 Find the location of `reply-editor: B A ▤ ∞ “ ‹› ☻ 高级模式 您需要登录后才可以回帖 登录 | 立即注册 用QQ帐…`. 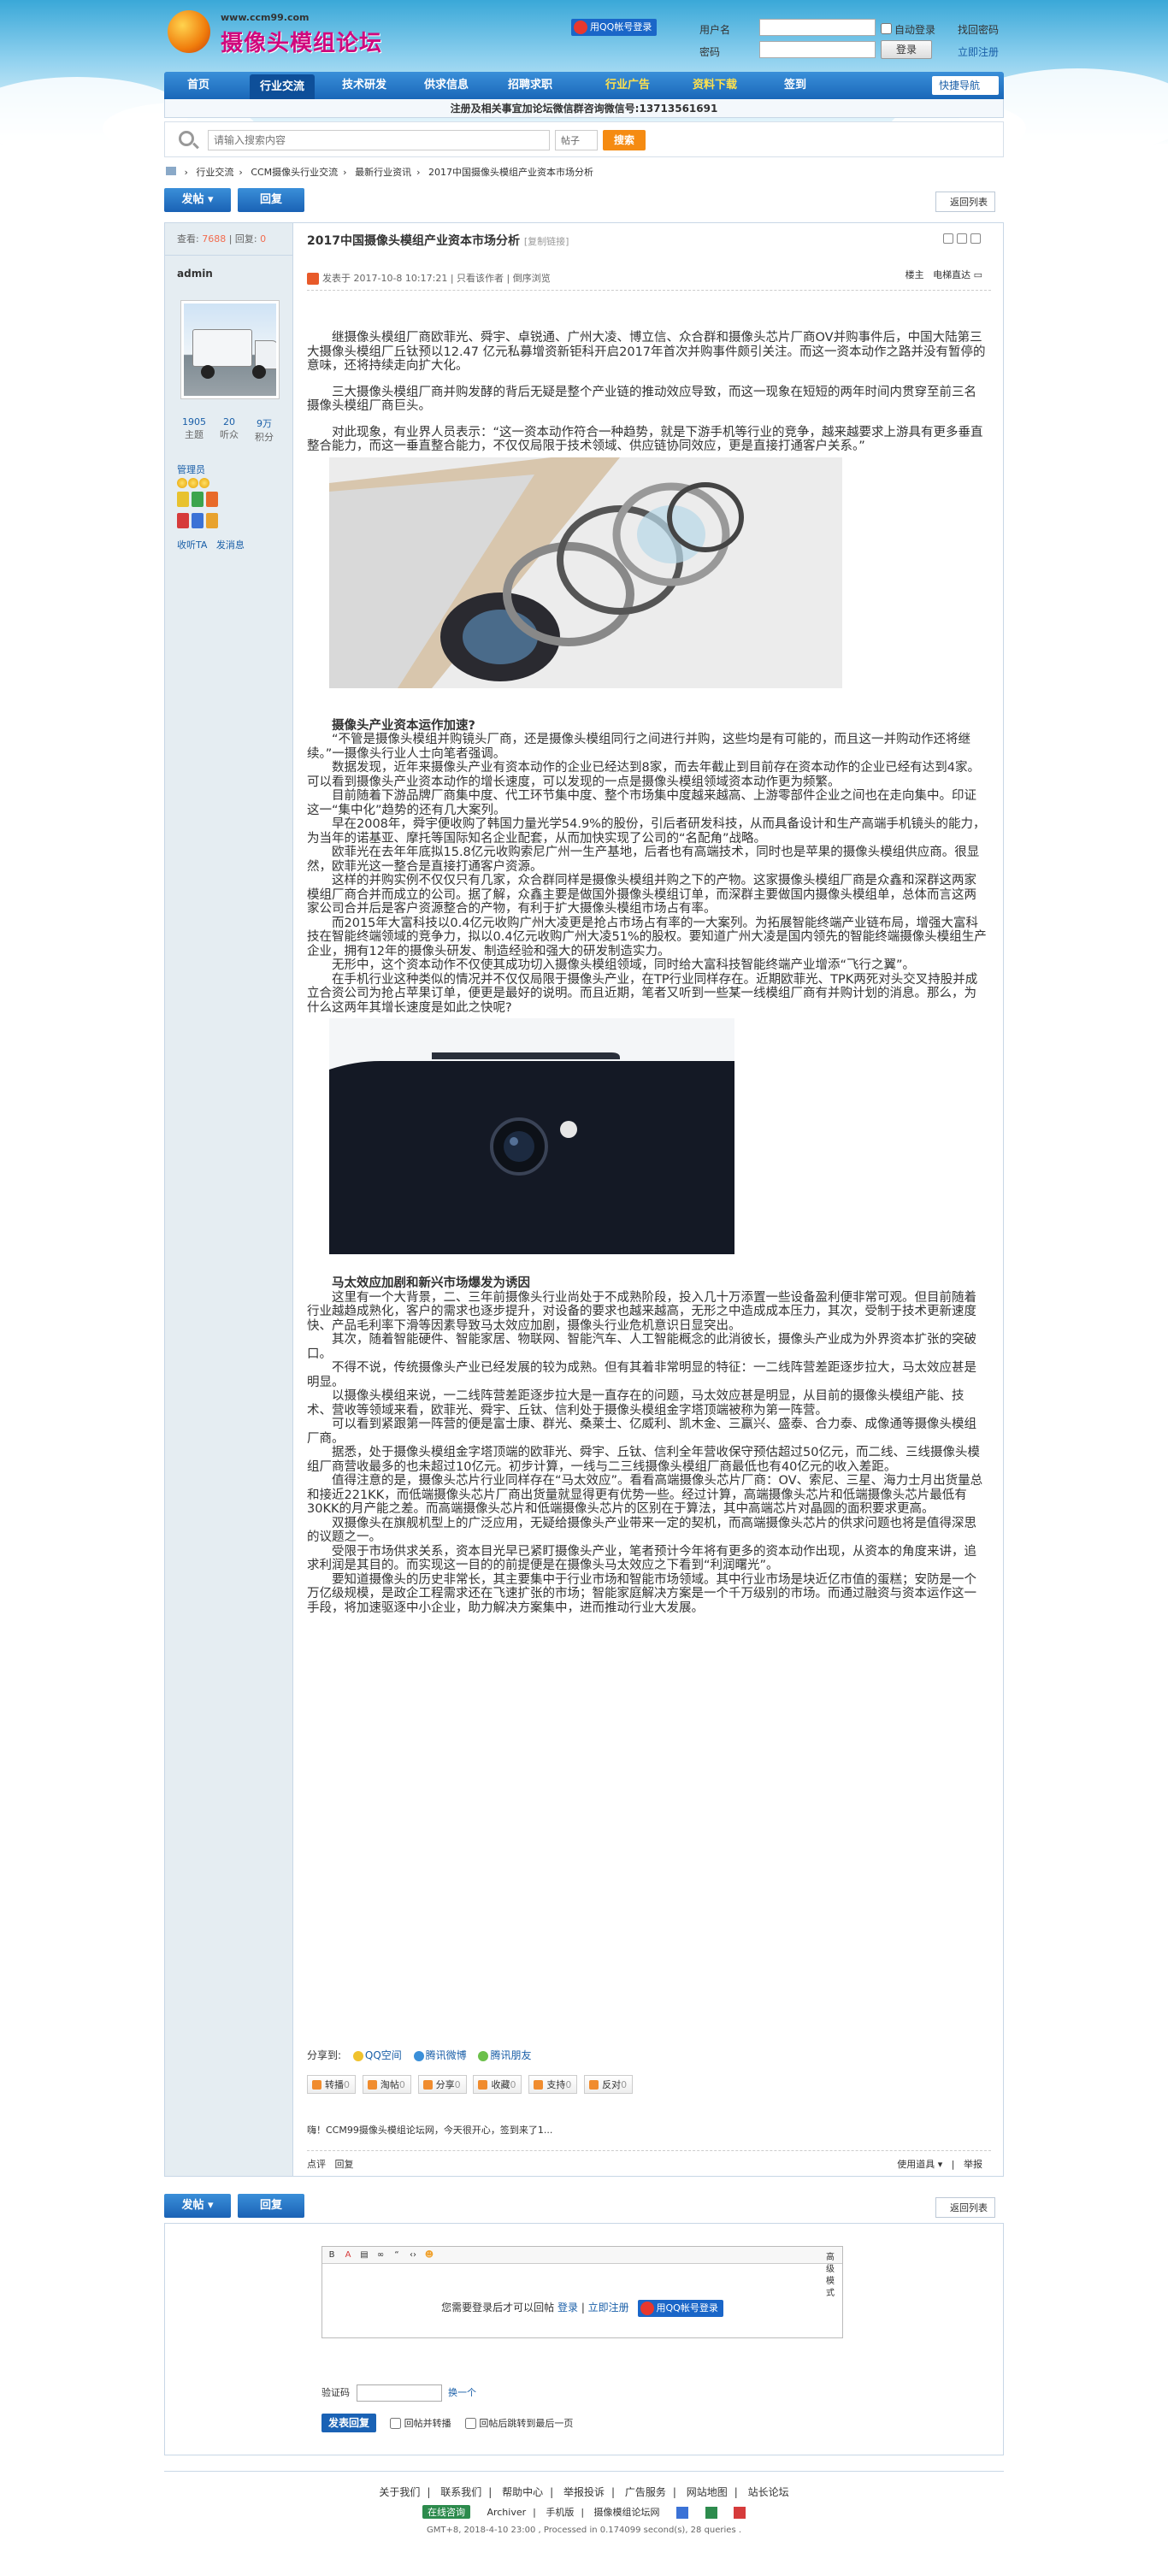

reply-editor: B A ▤ ∞ “ ‹› ☻ 高级模式 您需要登录后才可以回帖 登录 | 立即注册 用QQ帐… is located at coordinates (582, 2292).